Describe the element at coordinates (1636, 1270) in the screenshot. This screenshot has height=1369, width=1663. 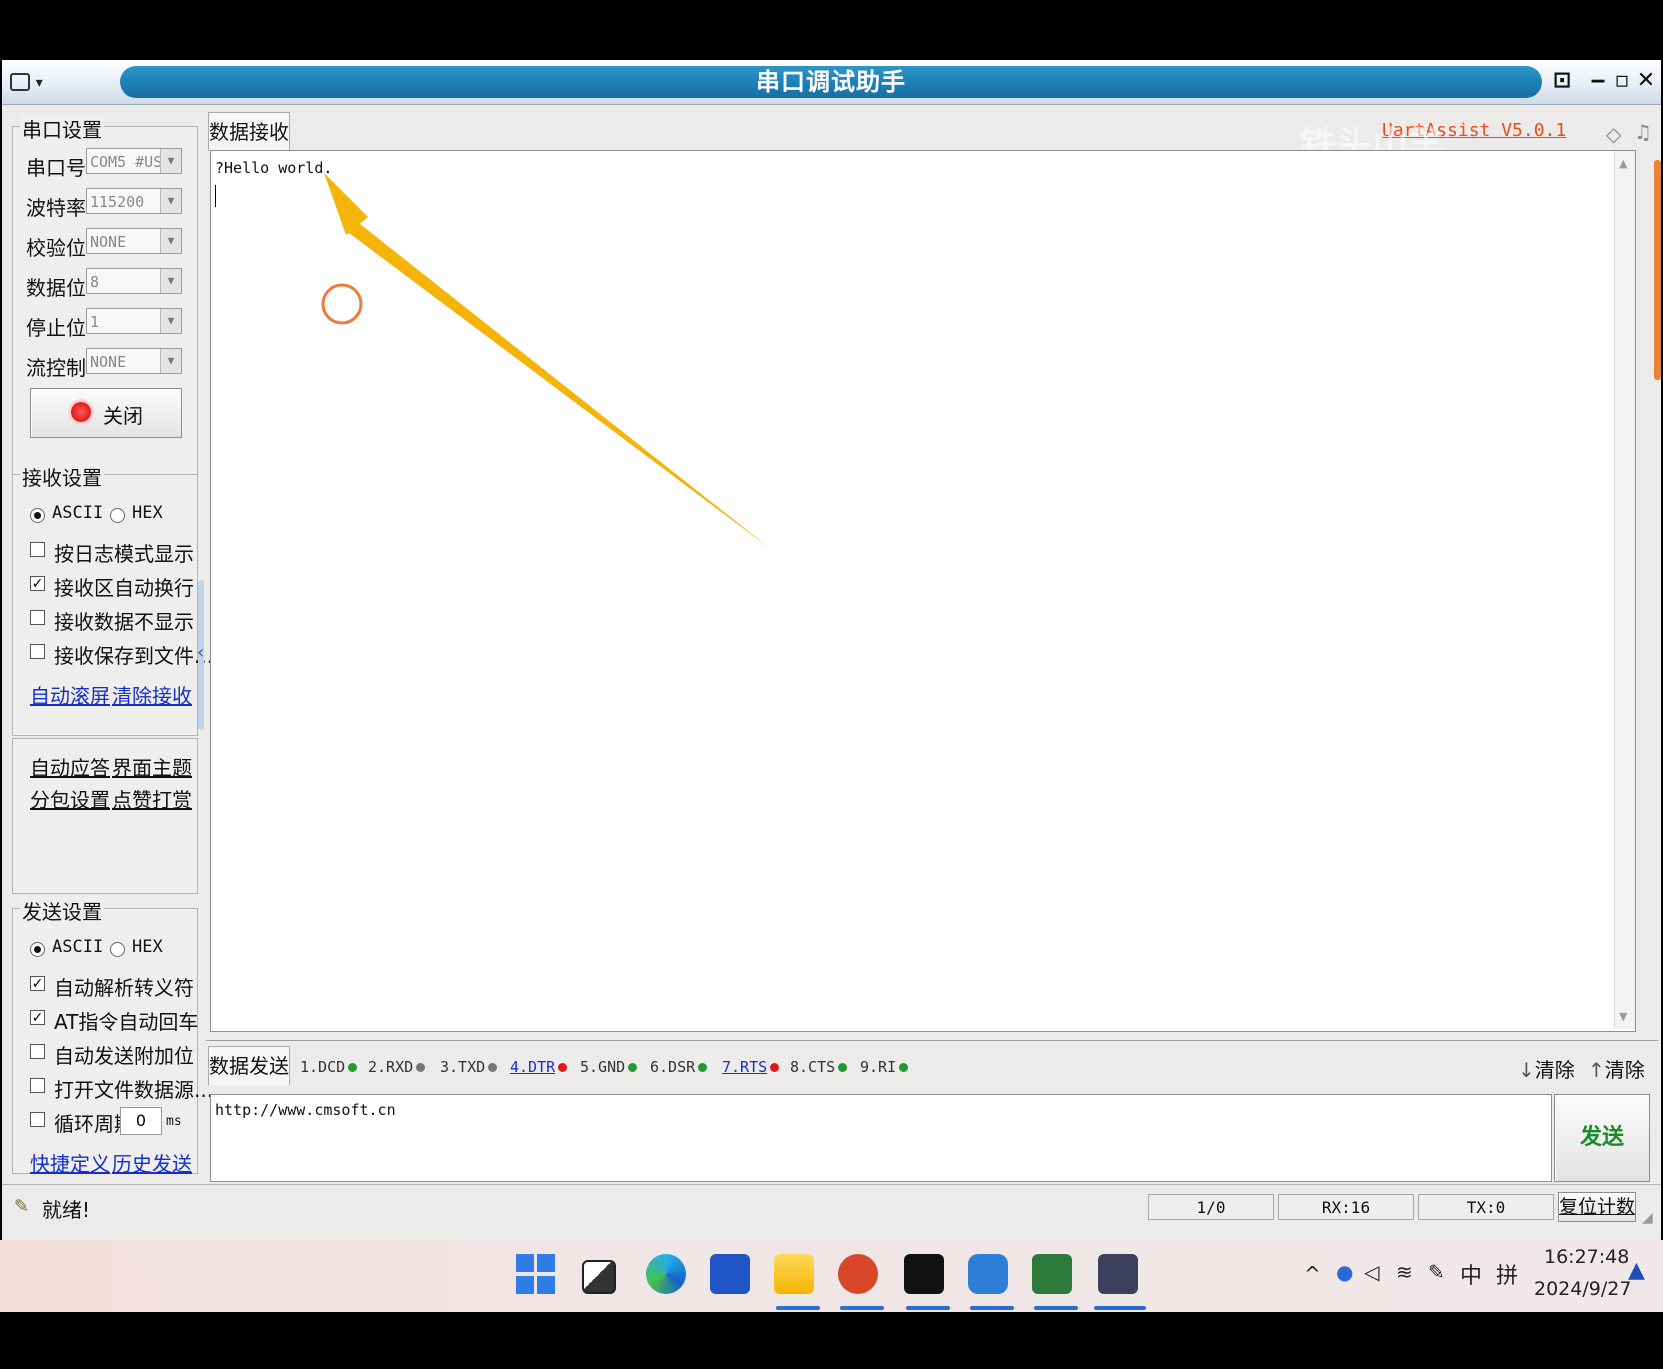
I see `notification-bell-icon: ▲` at that location.